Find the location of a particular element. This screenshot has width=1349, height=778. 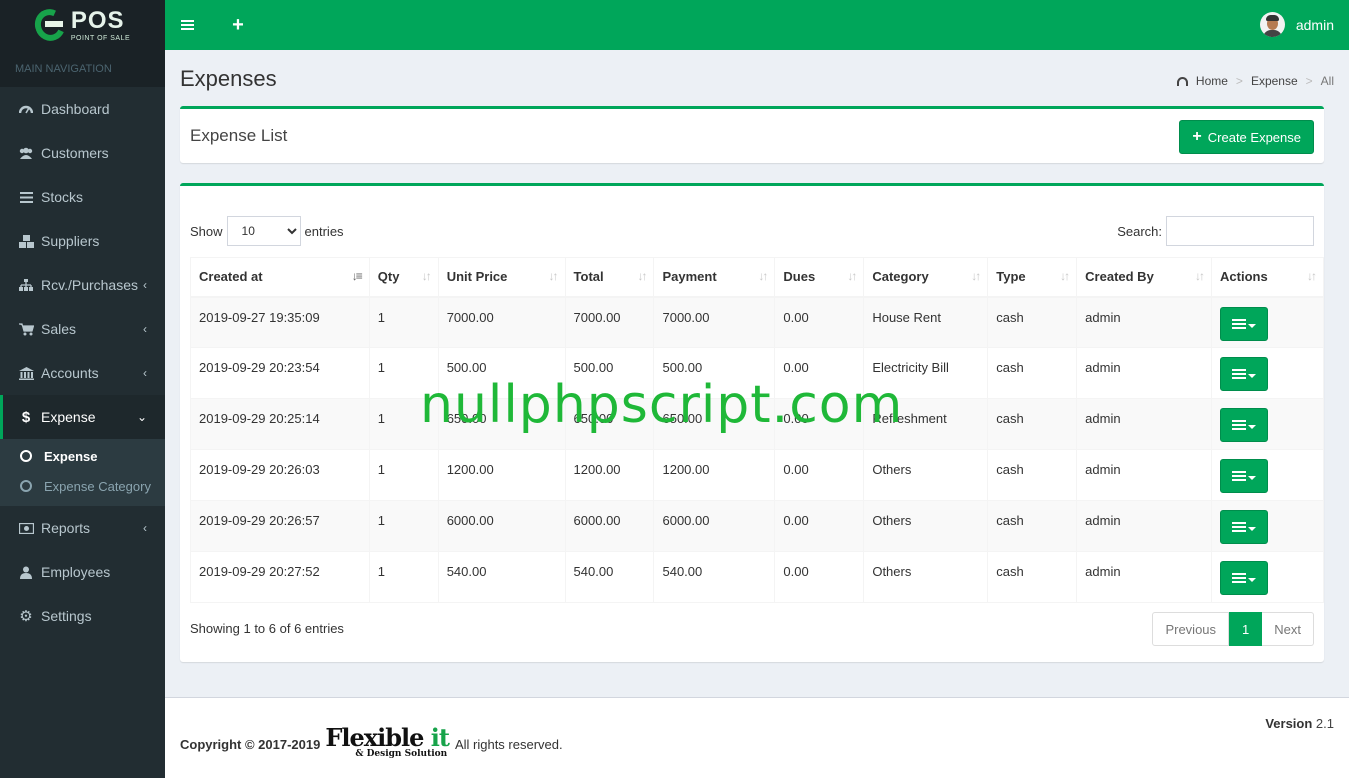

sidebar-item-label: Customers is located at coordinates (75, 153).